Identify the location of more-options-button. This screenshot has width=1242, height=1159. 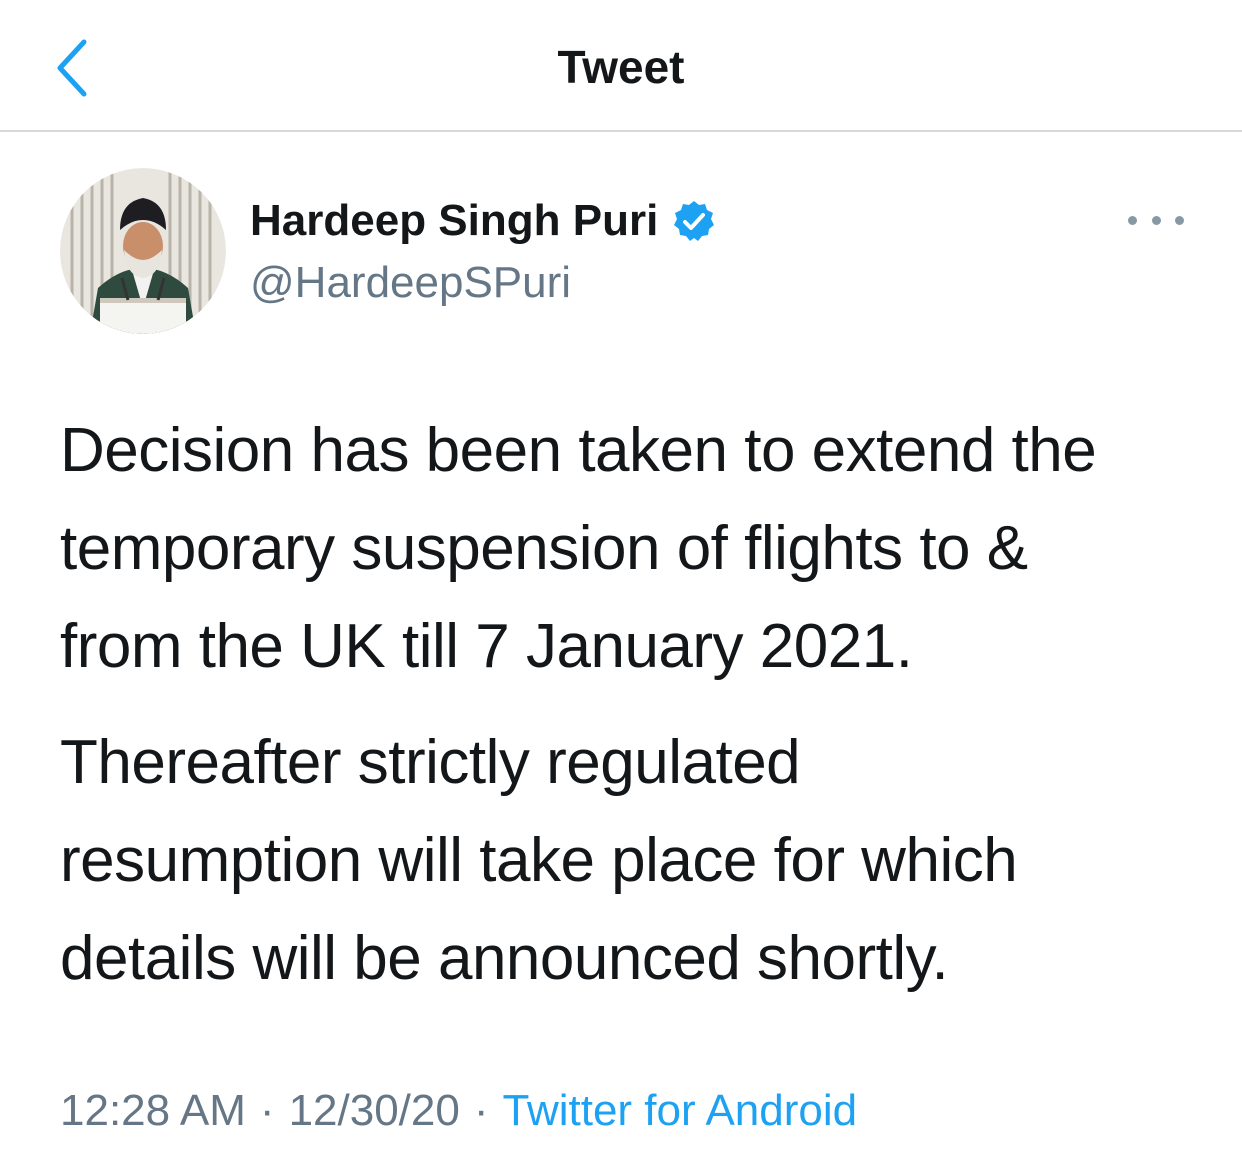
(1156, 220).